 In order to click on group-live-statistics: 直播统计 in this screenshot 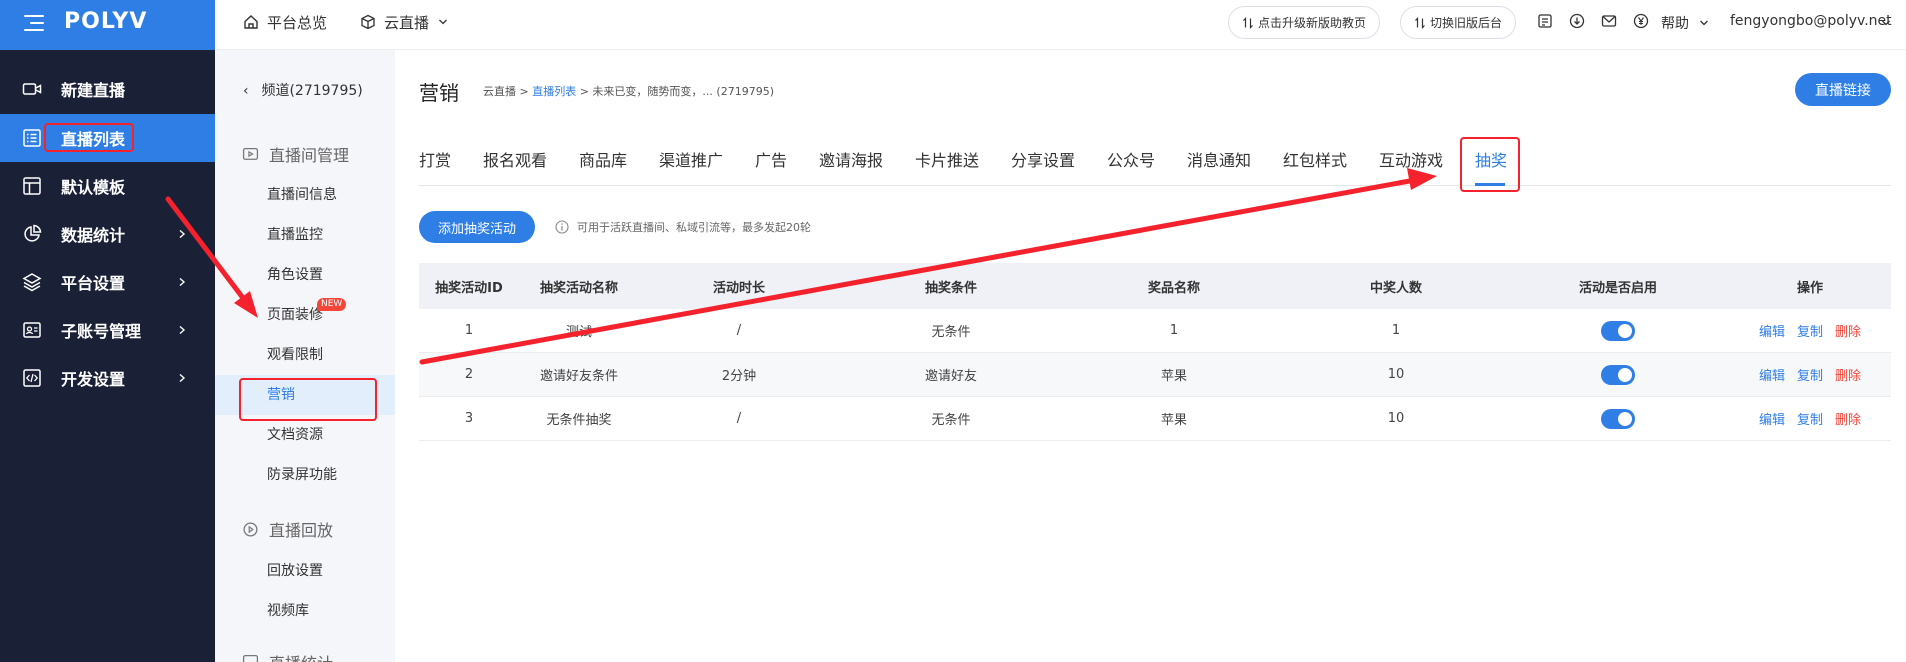, I will do `click(287, 656)`.